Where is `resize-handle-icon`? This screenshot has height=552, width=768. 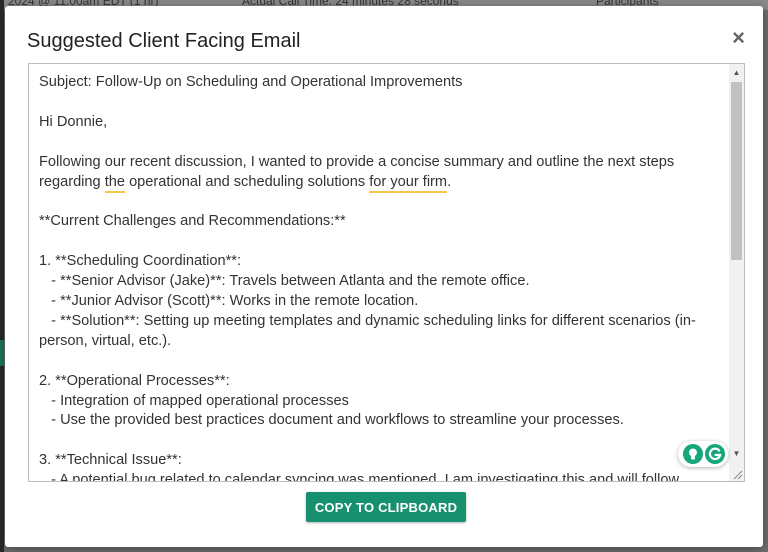
resize-handle-icon is located at coordinates (737, 474).